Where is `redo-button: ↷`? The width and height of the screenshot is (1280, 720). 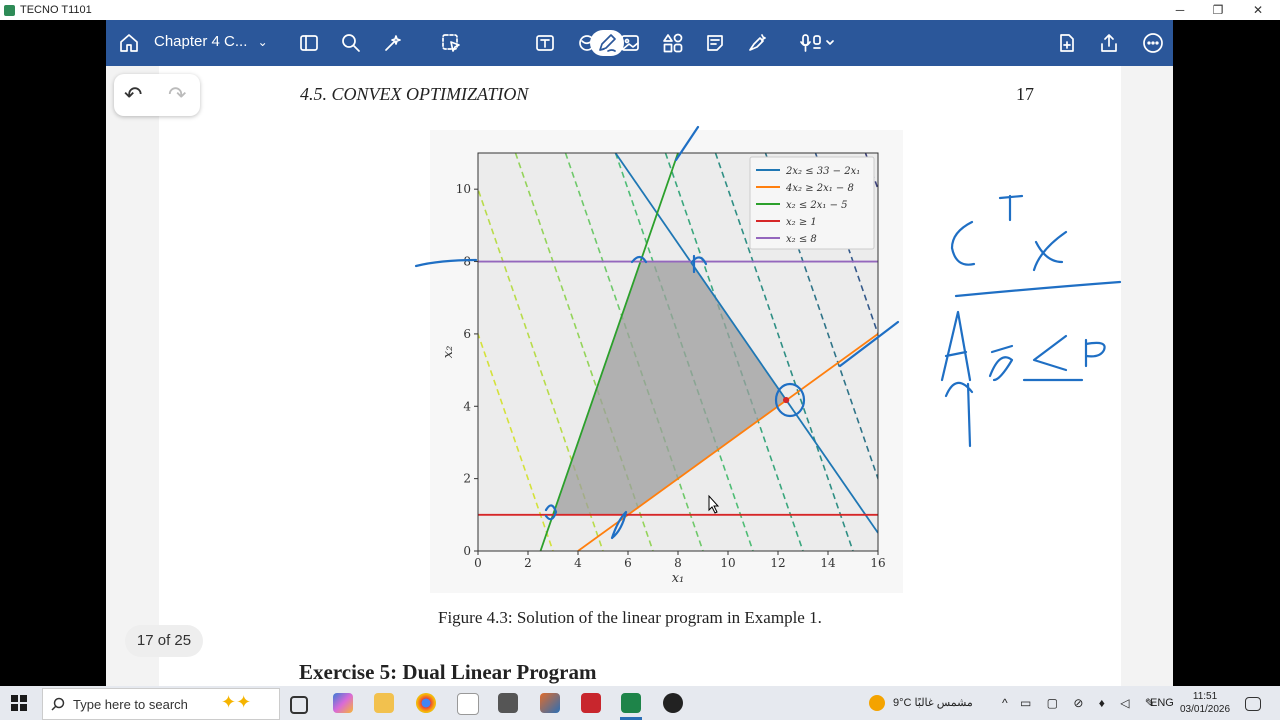 redo-button: ↷ is located at coordinates (177, 95).